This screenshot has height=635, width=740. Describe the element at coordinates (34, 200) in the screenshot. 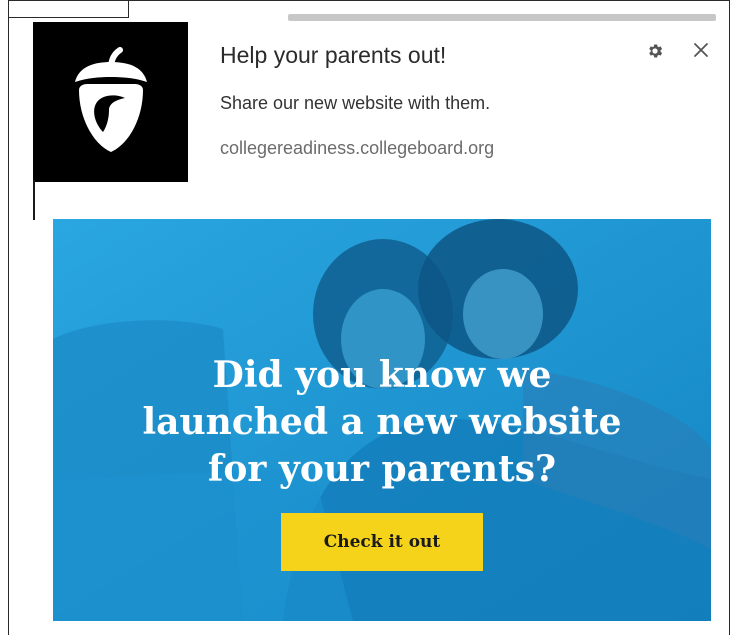

I see `text-cursor-mark` at that location.